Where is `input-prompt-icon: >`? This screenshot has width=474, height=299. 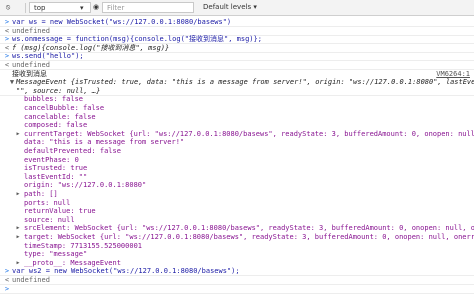 input-prompt-icon: > is located at coordinates (7, 288).